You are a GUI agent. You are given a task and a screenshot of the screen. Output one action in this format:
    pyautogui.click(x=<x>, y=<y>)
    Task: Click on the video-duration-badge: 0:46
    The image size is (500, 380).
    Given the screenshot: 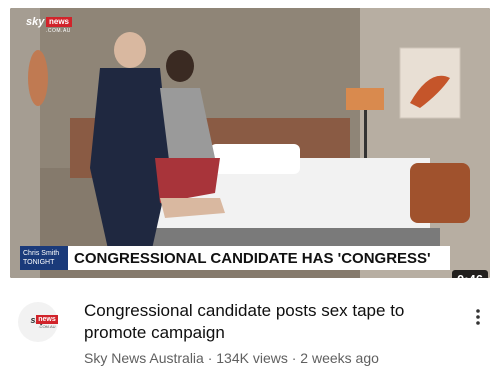 What is the action you would take?
    pyautogui.click(x=470, y=274)
    